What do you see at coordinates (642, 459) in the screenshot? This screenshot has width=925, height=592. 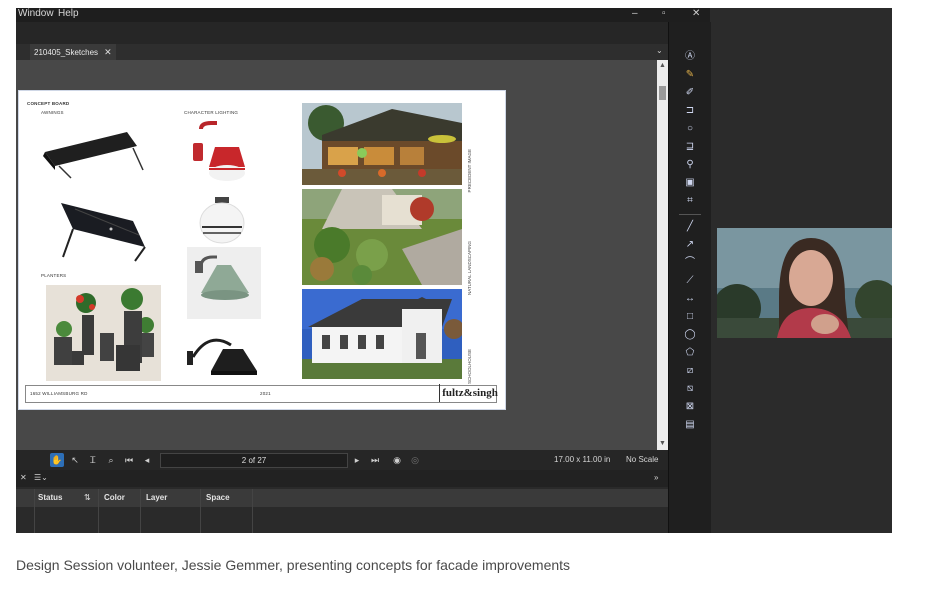 I see `scale-text: No Scale` at bounding box center [642, 459].